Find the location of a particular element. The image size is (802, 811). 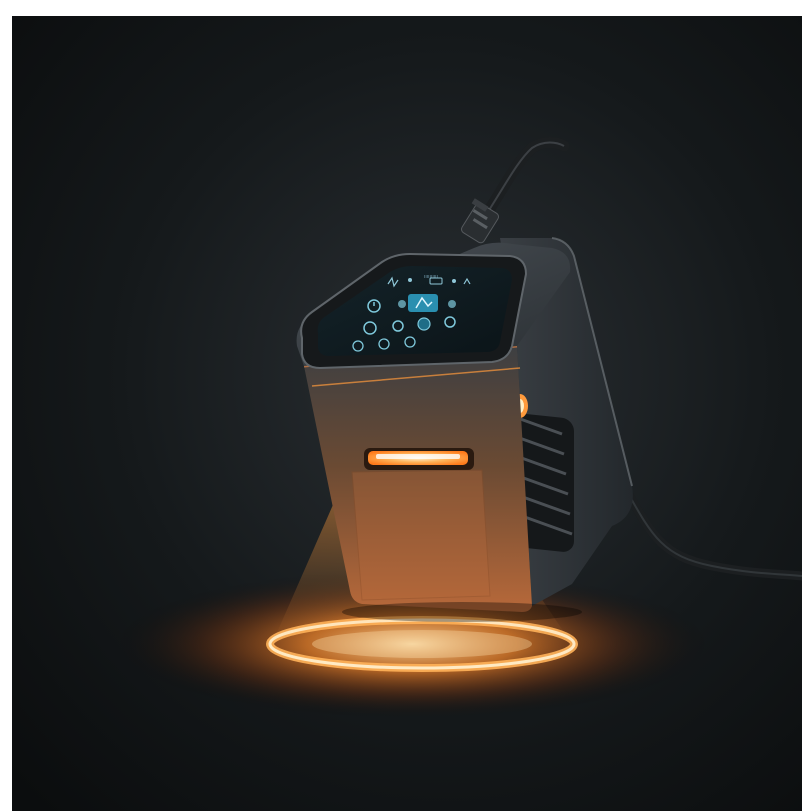

plus-icon is located at coordinates (424, 324).